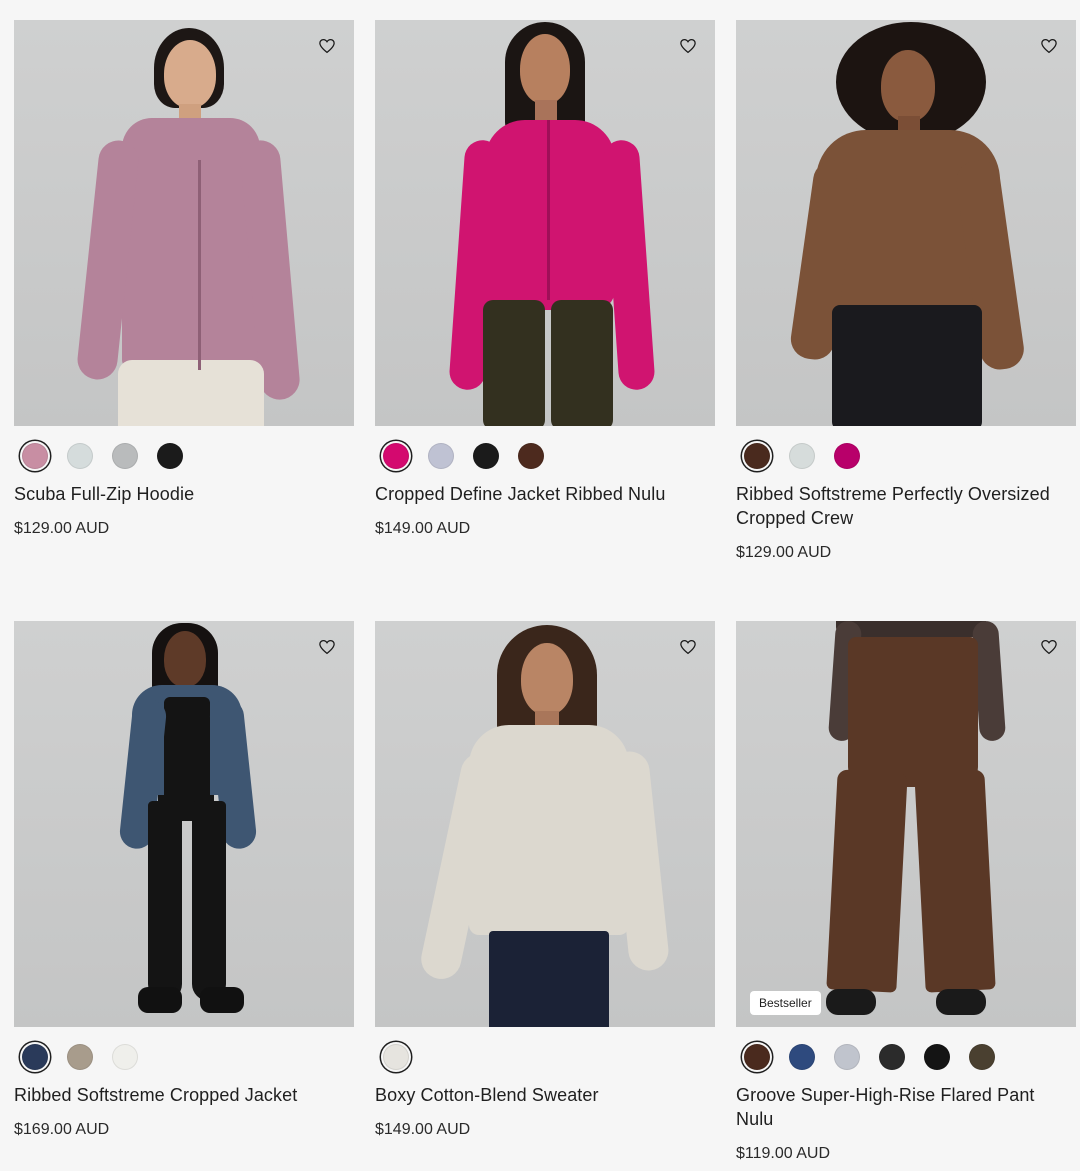  I want to click on product-name: Boxy Cotton-Blend Sweater, so click(545, 1095).